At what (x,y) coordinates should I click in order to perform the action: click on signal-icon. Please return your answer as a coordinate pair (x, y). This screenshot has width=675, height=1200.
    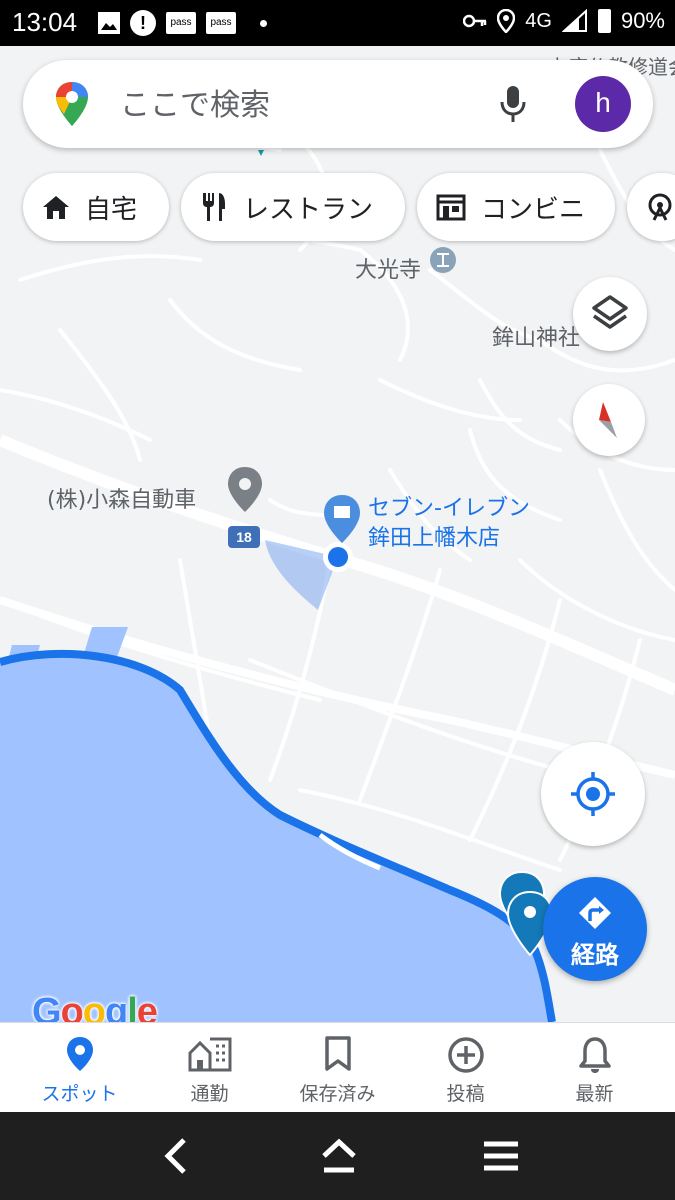
    Looking at the image, I should click on (574, 20).